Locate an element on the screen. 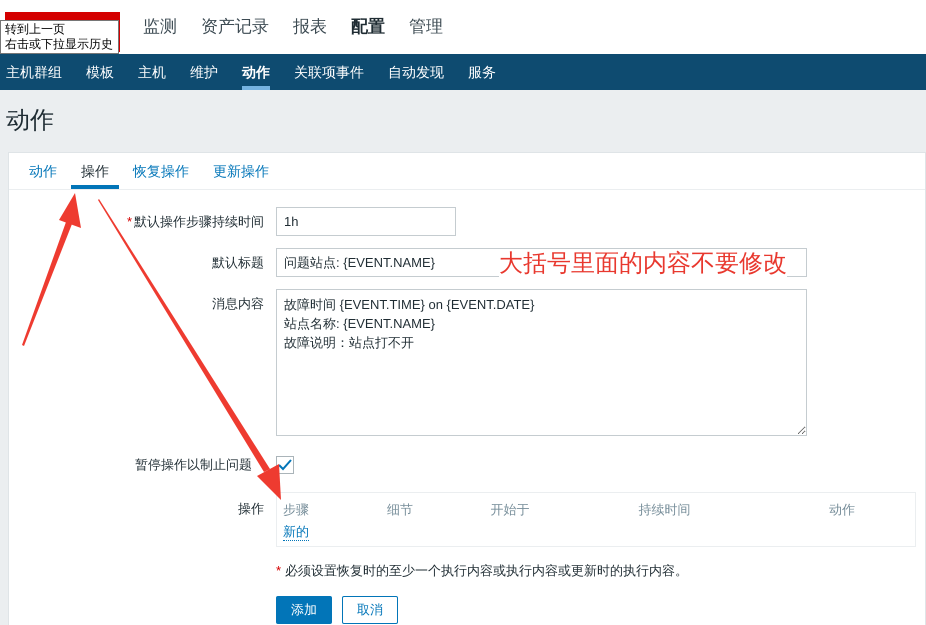  tab: 动作 is located at coordinates (43, 171).